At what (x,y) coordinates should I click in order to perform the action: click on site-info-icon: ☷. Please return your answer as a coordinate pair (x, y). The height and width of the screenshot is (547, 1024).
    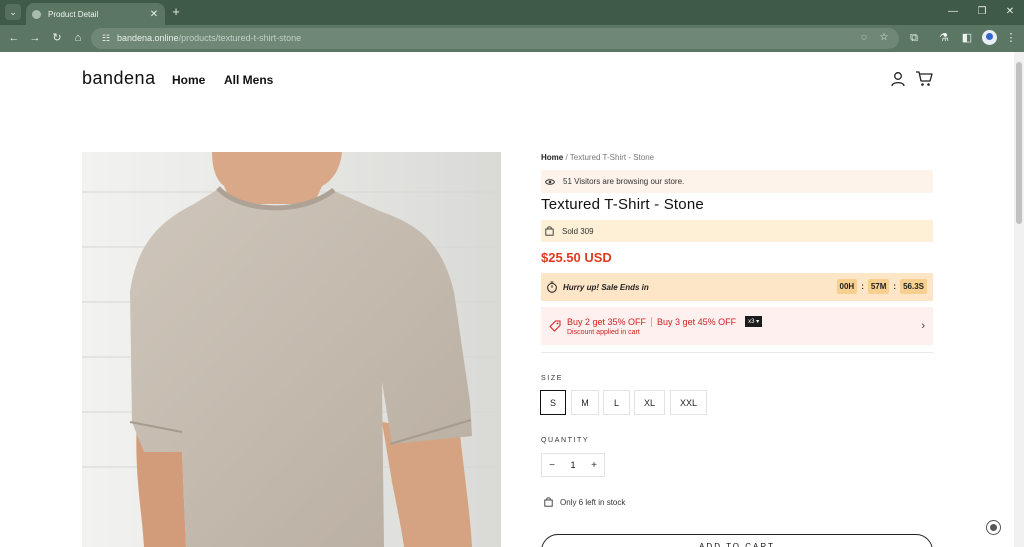
    Looking at the image, I should click on (106, 38).